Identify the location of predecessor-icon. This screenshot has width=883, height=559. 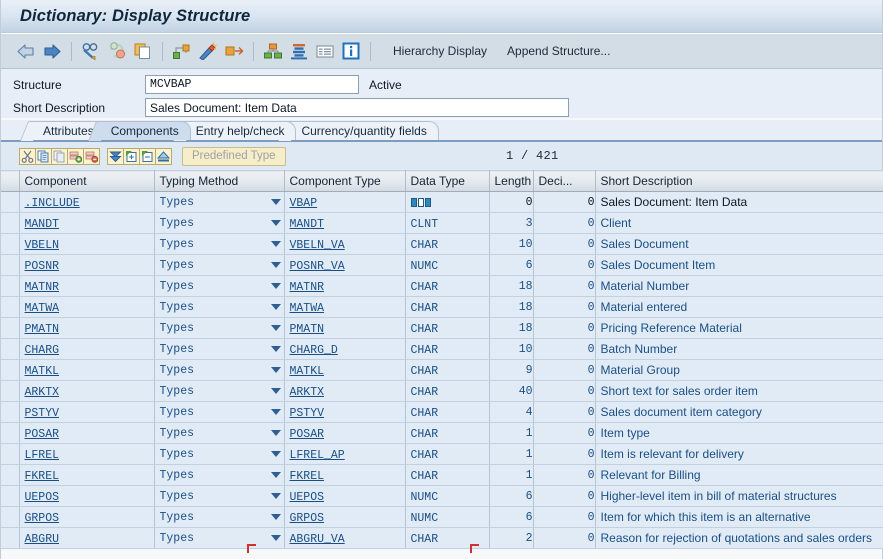
(163, 156).